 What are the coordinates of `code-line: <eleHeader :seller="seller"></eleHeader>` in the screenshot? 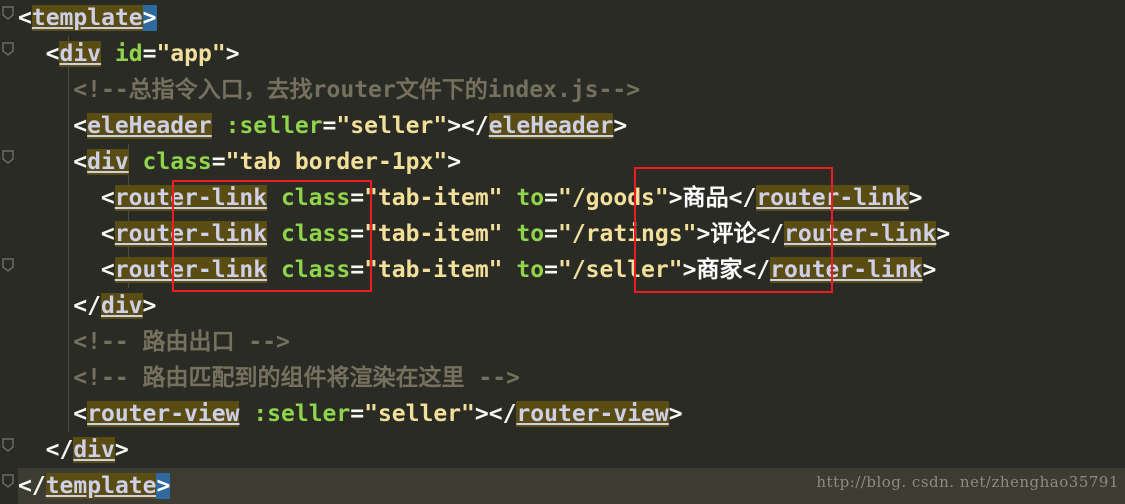 It's located at (350, 126).